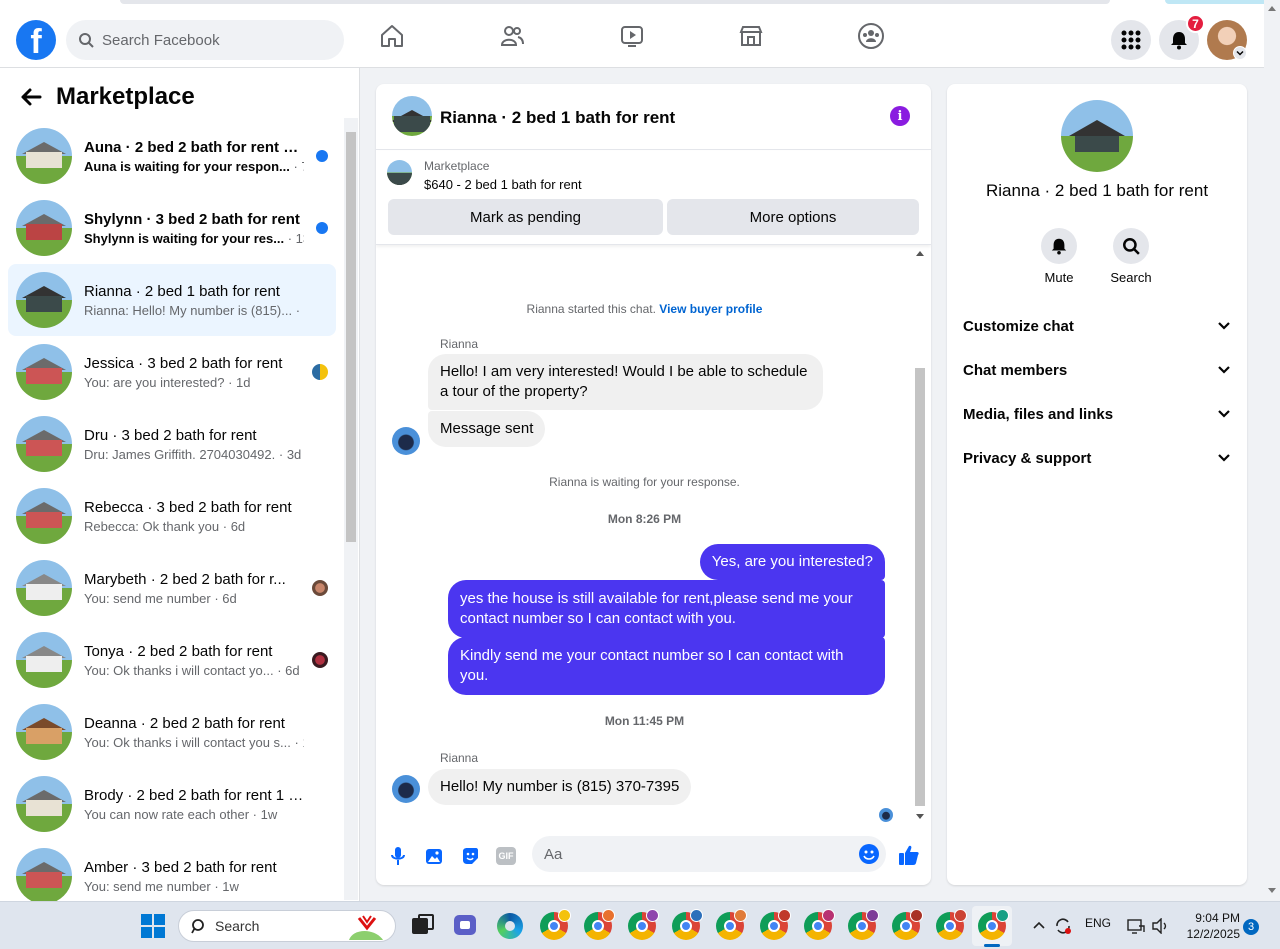 This screenshot has height=949, width=1280. Describe the element at coordinates (1098, 923) in the screenshot. I see `language-indicator: ENG` at that location.